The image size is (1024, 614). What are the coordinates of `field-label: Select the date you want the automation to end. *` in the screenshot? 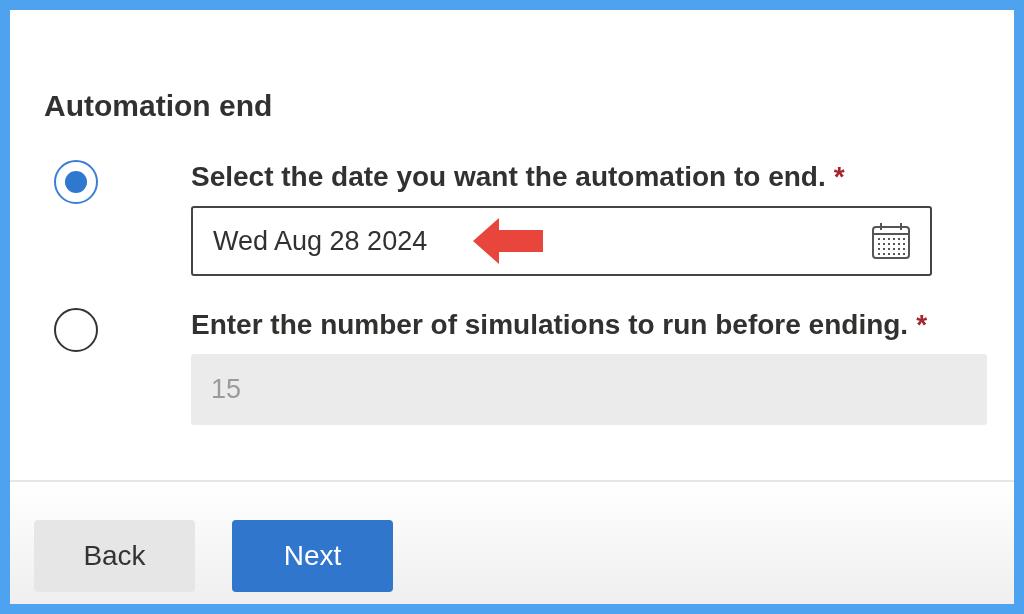 It's located at (518, 177).